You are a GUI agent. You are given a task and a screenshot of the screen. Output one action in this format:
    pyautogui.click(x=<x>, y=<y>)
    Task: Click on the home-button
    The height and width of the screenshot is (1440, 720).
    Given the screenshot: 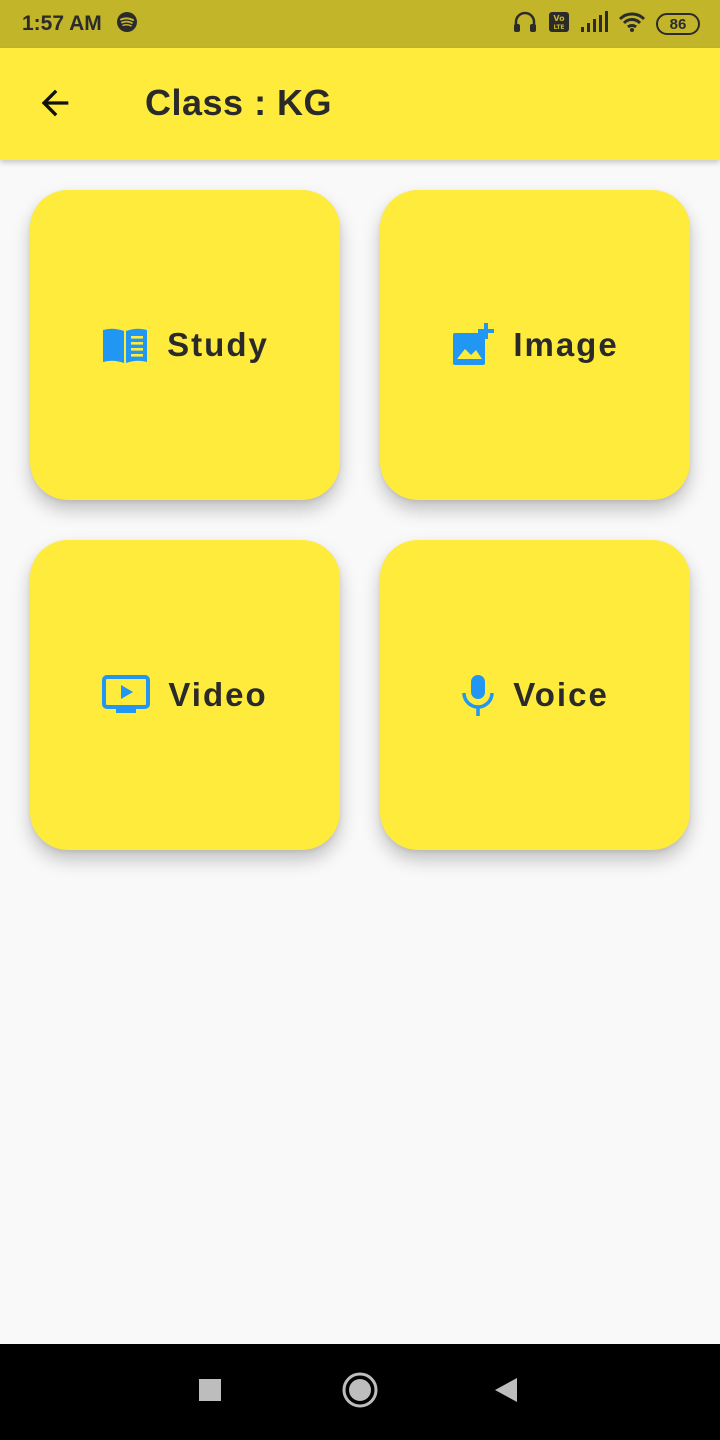 What is the action you would take?
    pyautogui.click(x=360, y=1392)
    